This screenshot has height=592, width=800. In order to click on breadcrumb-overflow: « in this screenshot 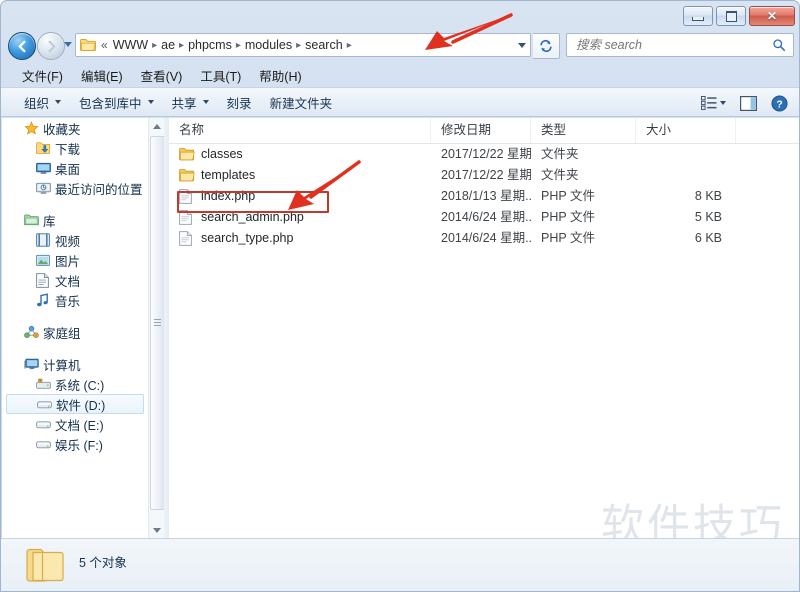, I will do `click(104, 45)`.